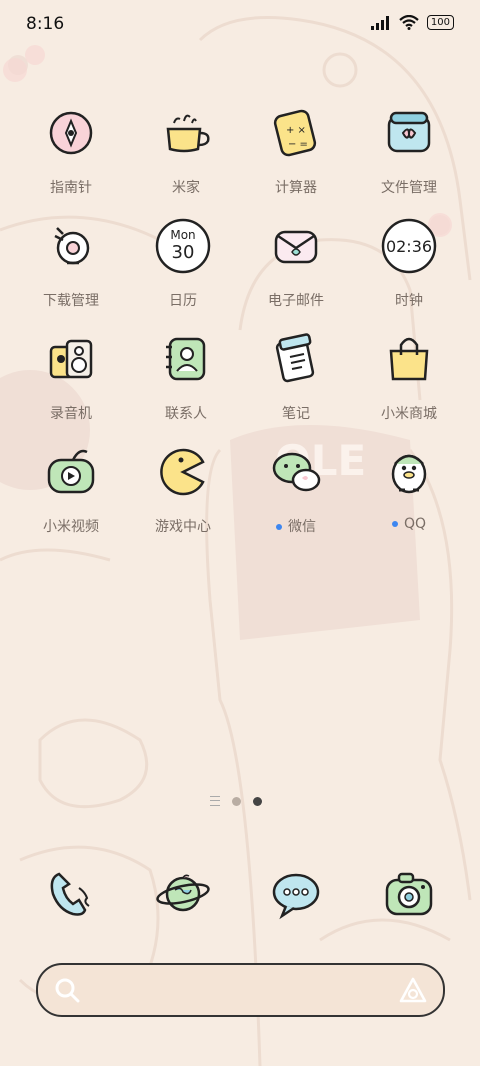  What do you see at coordinates (409, 524) in the screenshot?
I see `app-label: QQ` at bounding box center [409, 524].